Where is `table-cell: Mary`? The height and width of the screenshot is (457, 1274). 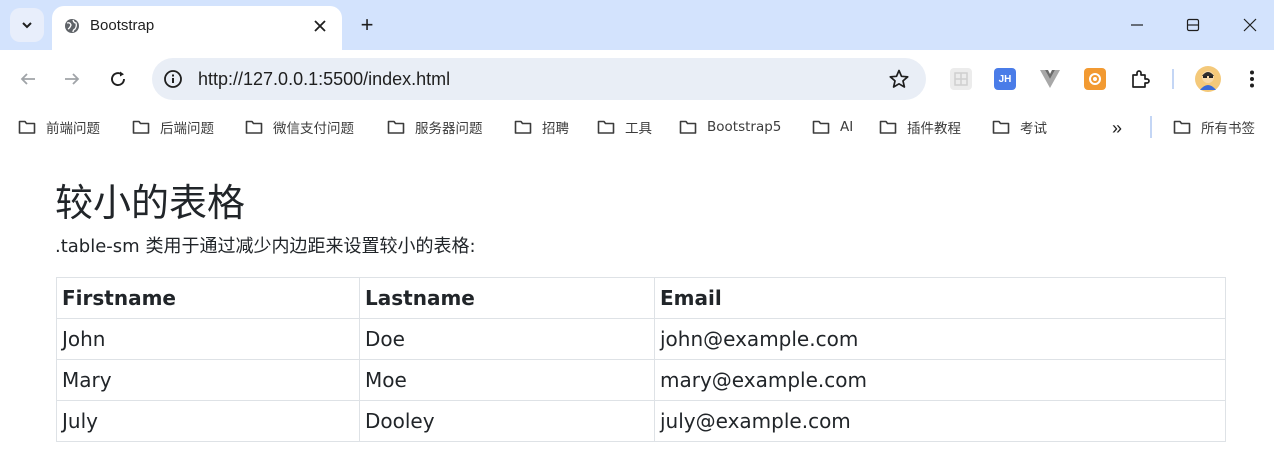 table-cell: Mary is located at coordinates (208, 380).